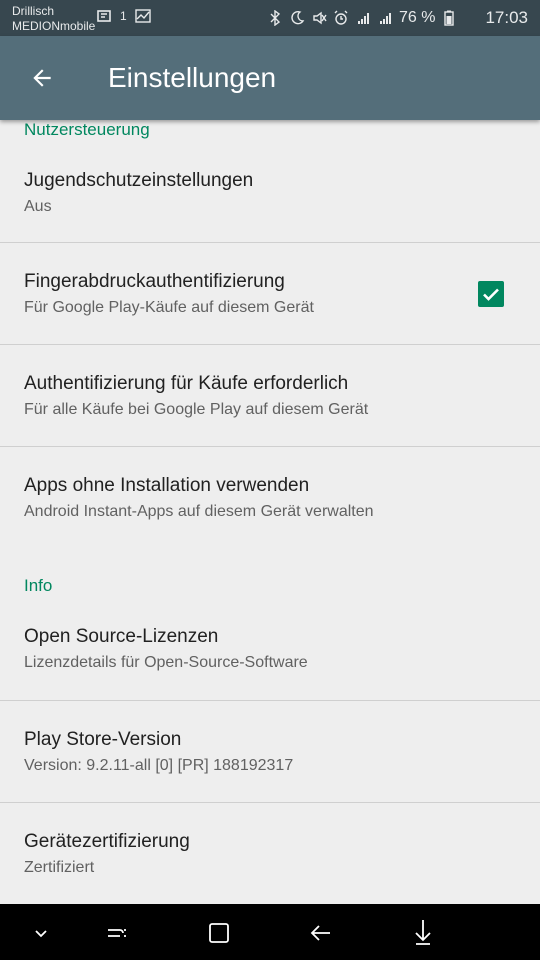  Describe the element at coordinates (270, 853) in the screenshot. I see `setting-device-certification: Gerätezertifizierung Zertifiziert` at that location.